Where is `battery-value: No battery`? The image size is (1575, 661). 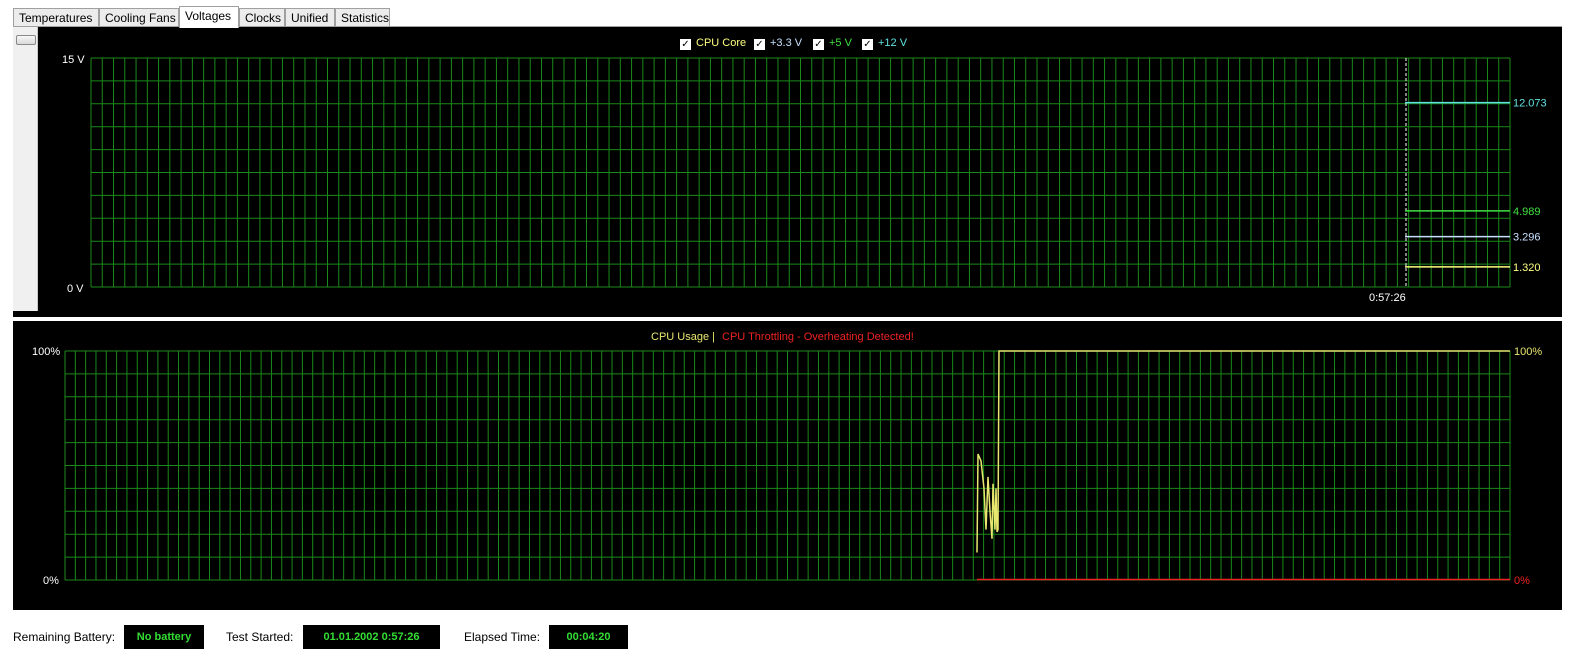 battery-value: No battery is located at coordinates (164, 637).